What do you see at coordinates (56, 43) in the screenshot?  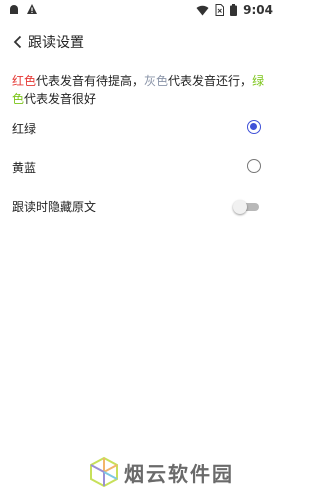 I see `page-title: 跟读设置` at bounding box center [56, 43].